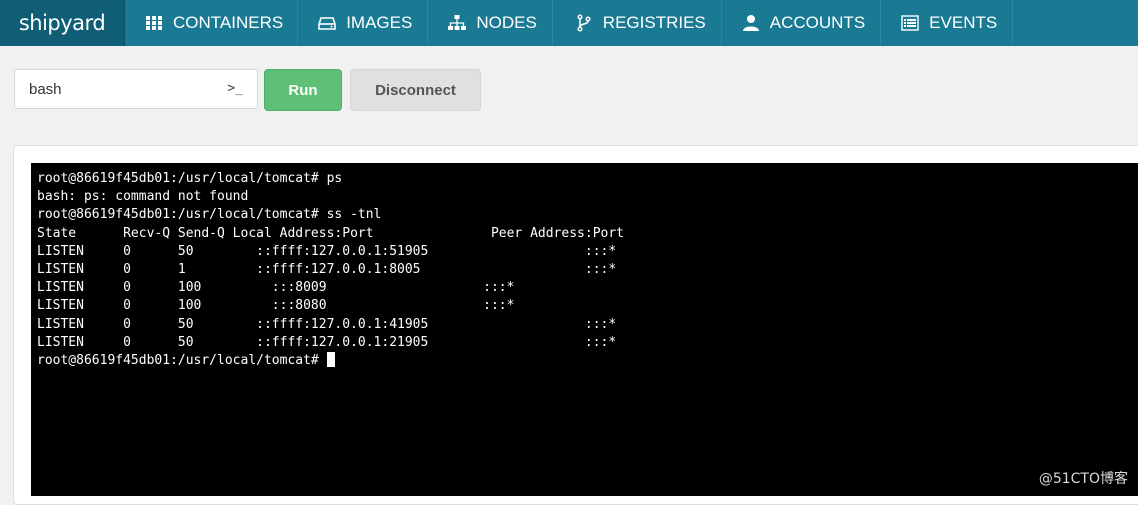  I want to click on run-button: Run, so click(303, 90).